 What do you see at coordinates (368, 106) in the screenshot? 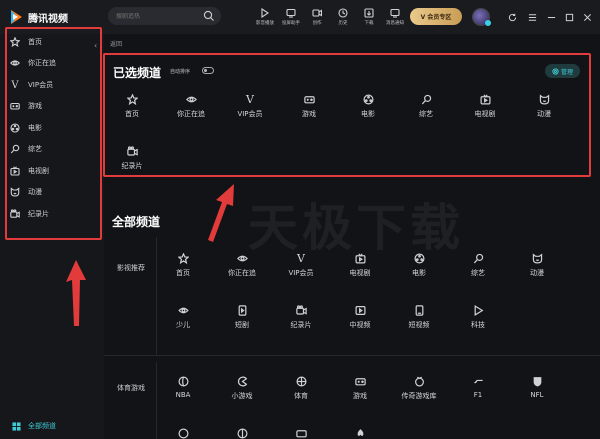
I see `selected-channel-movies: 电影` at bounding box center [368, 106].